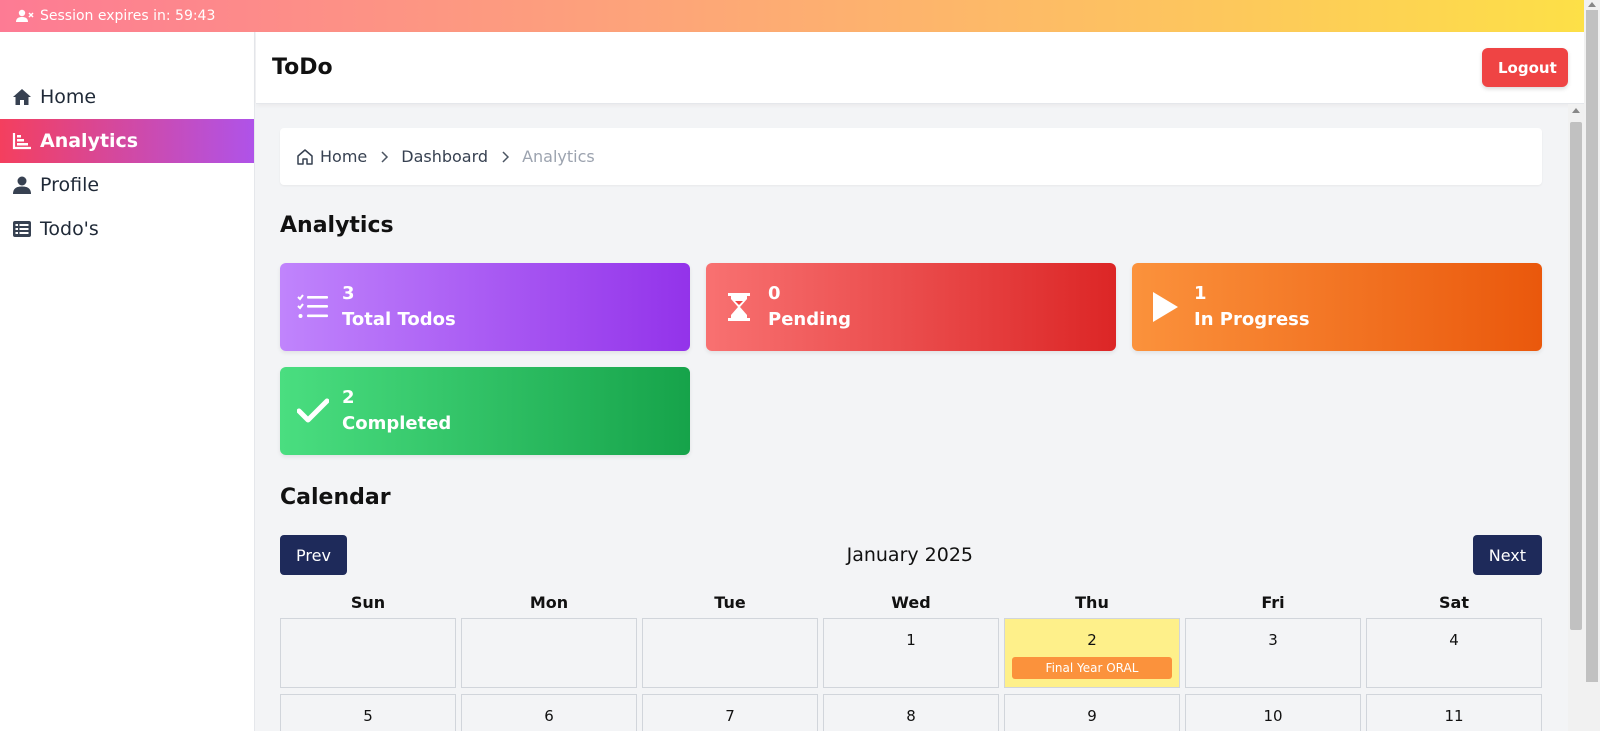 The width and height of the screenshot is (1600, 731). I want to click on sidebar-item-profile: Profile, so click(127, 185).